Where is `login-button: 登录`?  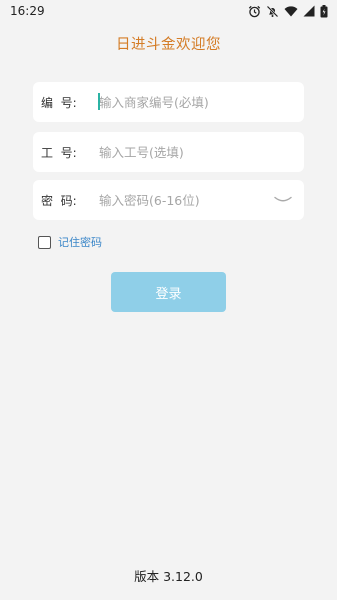
login-button: 登录 is located at coordinates (168, 292).